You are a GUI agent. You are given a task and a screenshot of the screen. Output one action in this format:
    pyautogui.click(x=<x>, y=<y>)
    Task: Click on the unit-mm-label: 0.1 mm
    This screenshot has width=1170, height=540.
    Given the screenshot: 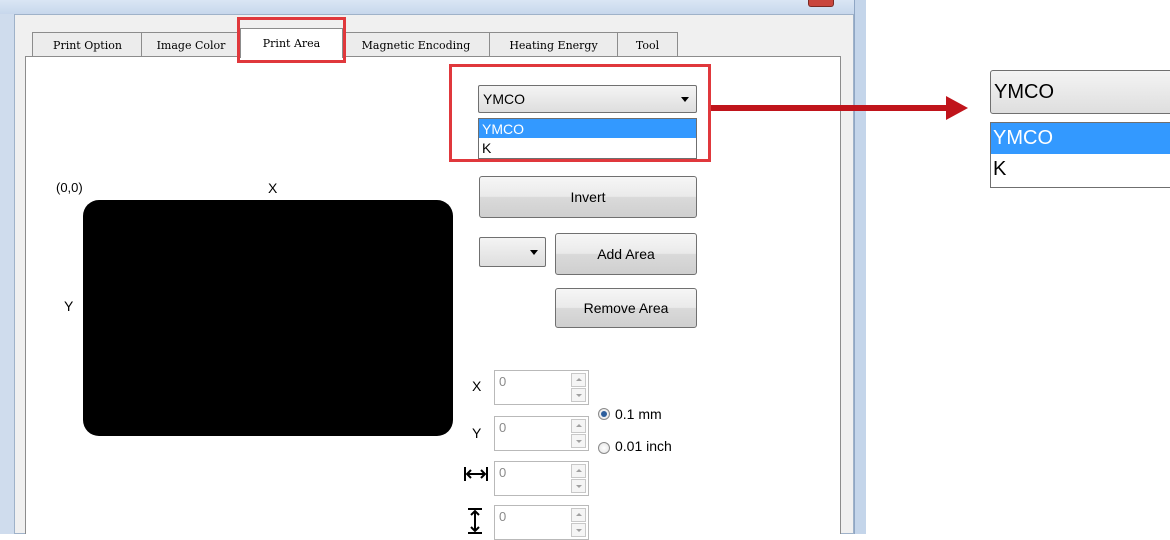 What is the action you would take?
    pyautogui.click(x=638, y=414)
    